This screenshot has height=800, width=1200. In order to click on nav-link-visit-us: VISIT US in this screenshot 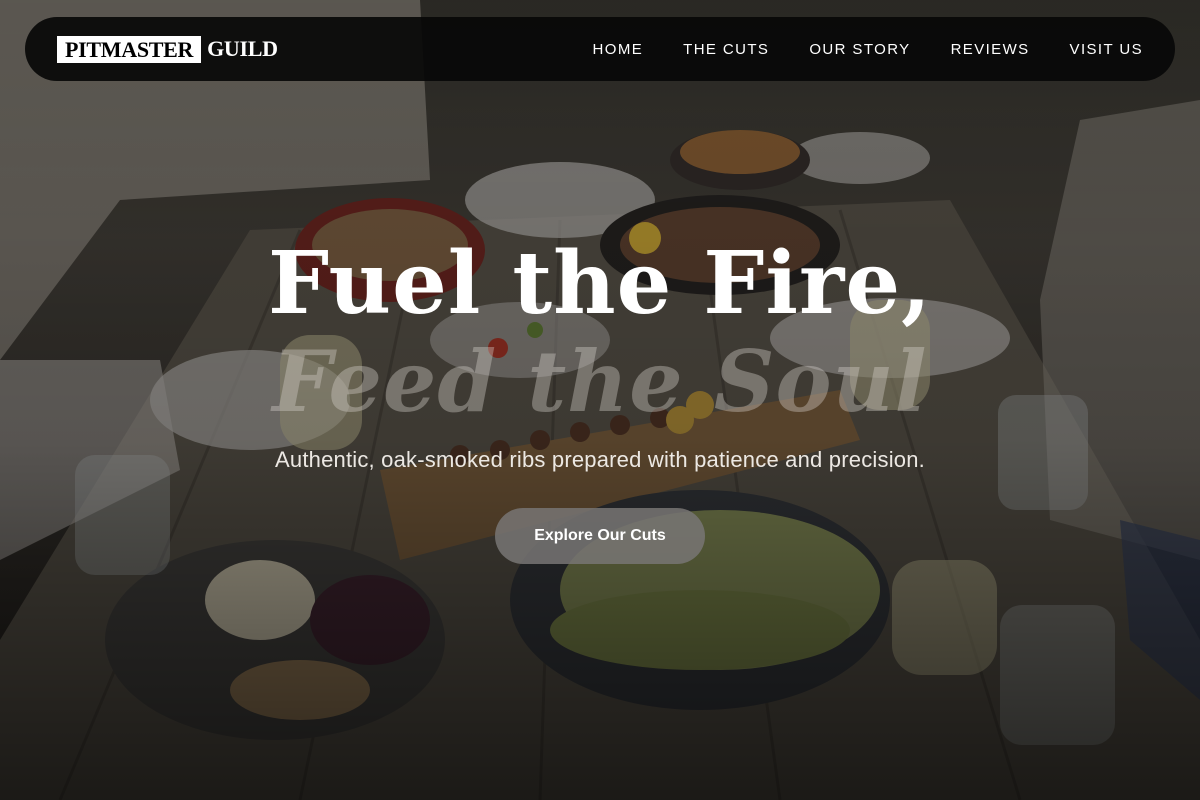, I will do `click(1106, 49)`.